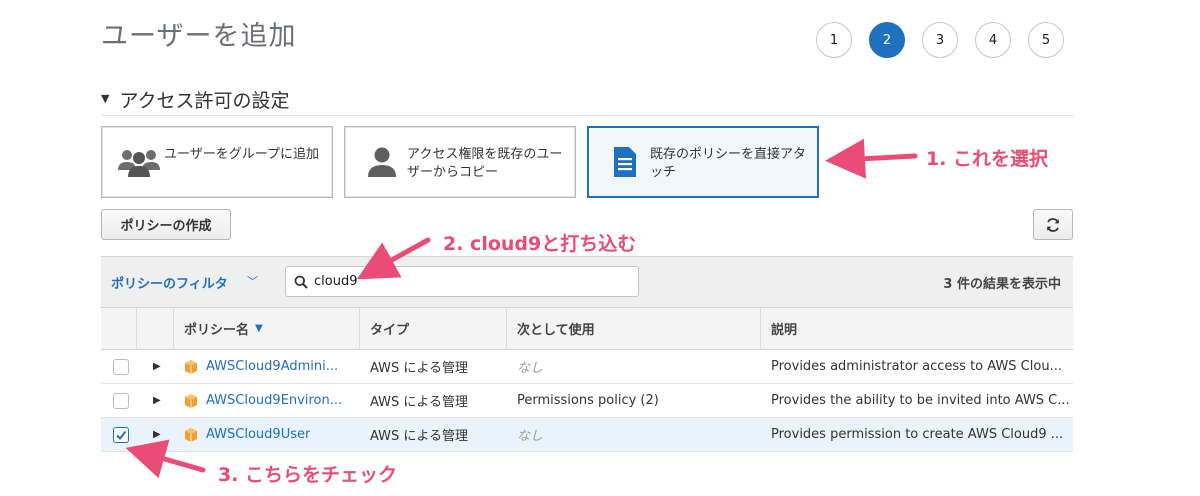 The height and width of the screenshot is (496, 1200). I want to click on annotation-step1: 1. これを選択, so click(987, 159).